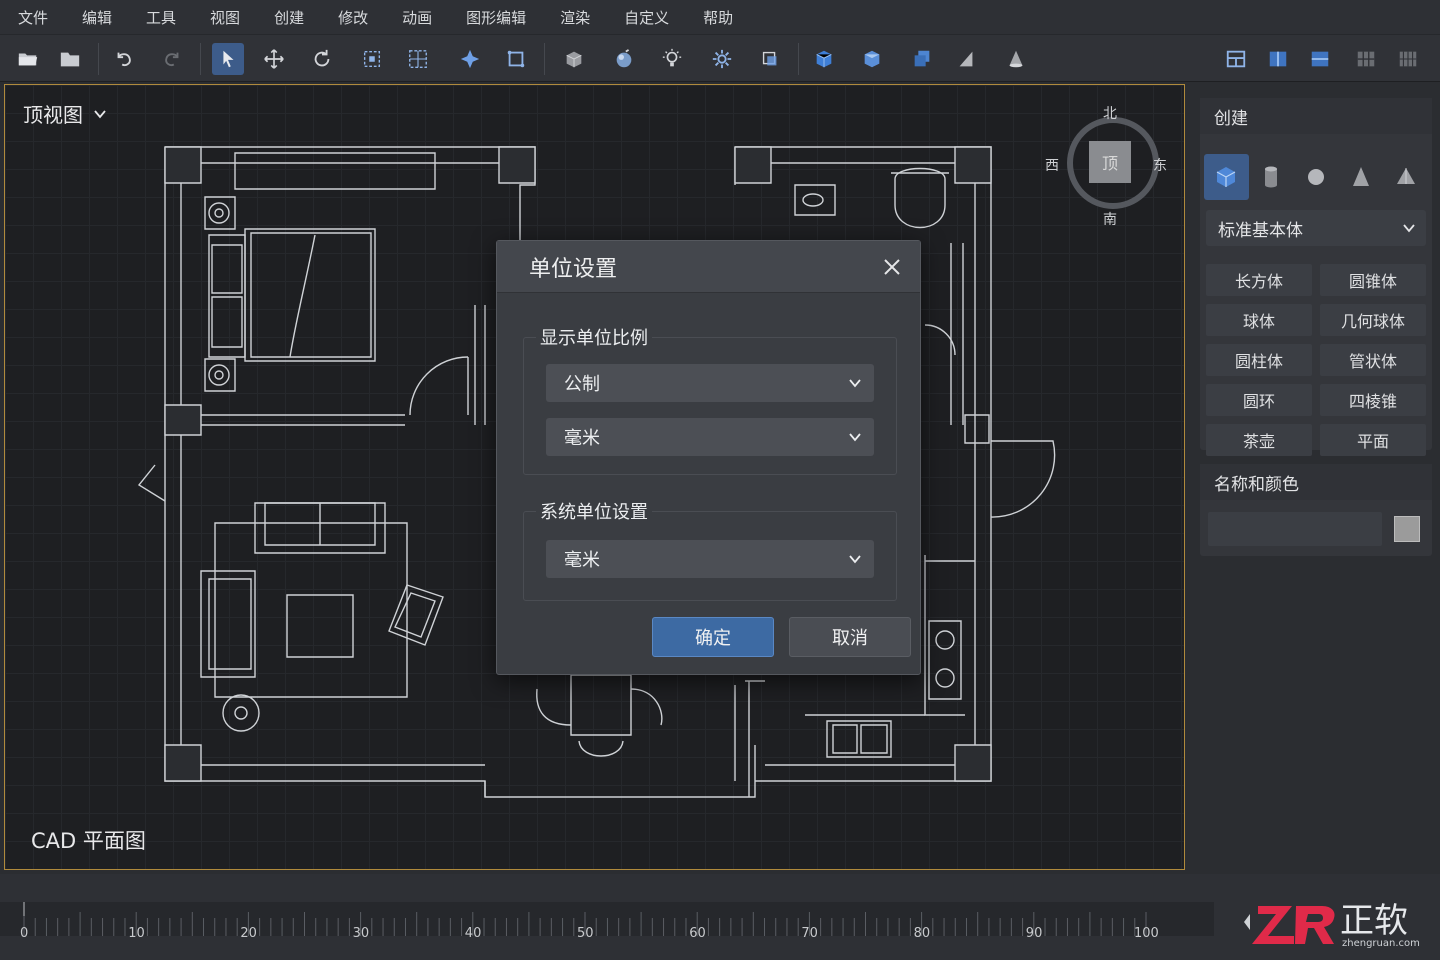  What do you see at coordinates (1052, 166) in the screenshot?
I see `compass-west: 西` at bounding box center [1052, 166].